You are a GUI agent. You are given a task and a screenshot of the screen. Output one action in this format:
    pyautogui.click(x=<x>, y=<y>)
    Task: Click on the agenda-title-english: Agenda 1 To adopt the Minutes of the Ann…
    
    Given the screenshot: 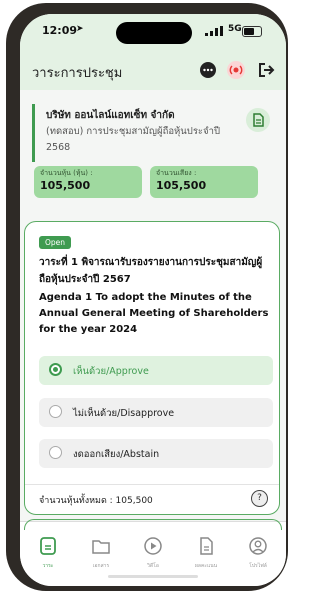 What is the action you would take?
    pyautogui.click(x=154, y=313)
    